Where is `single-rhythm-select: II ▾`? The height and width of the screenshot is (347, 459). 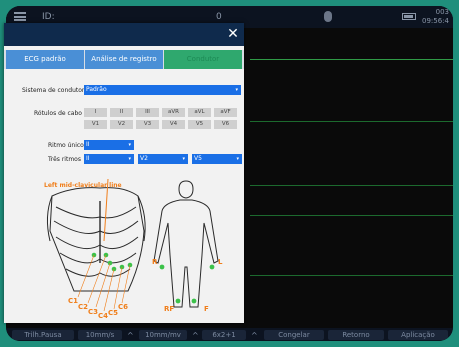 single-rhythm-select: II ▾ is located at coordinates (109, 145).